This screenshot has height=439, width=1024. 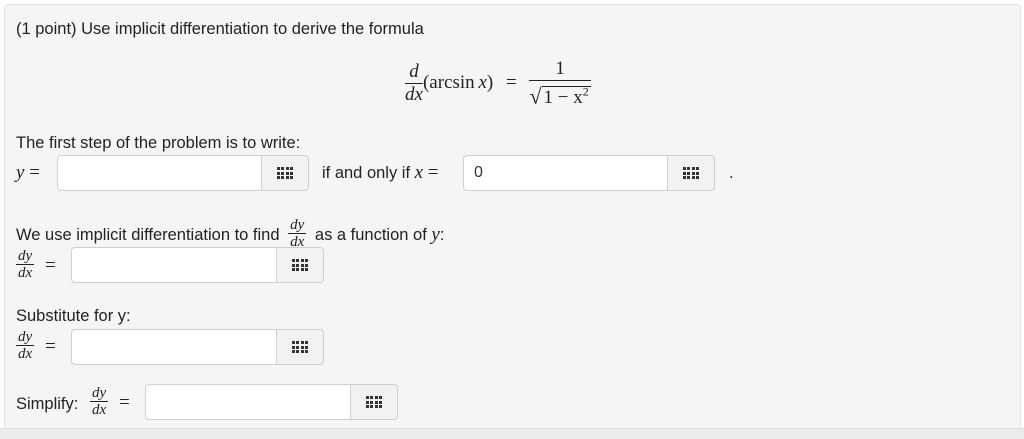 What do you see at coordinates (414, 83) in the screenshot?
I see `formula-derivative-frac: d dx` at bounding box center [414, 83].